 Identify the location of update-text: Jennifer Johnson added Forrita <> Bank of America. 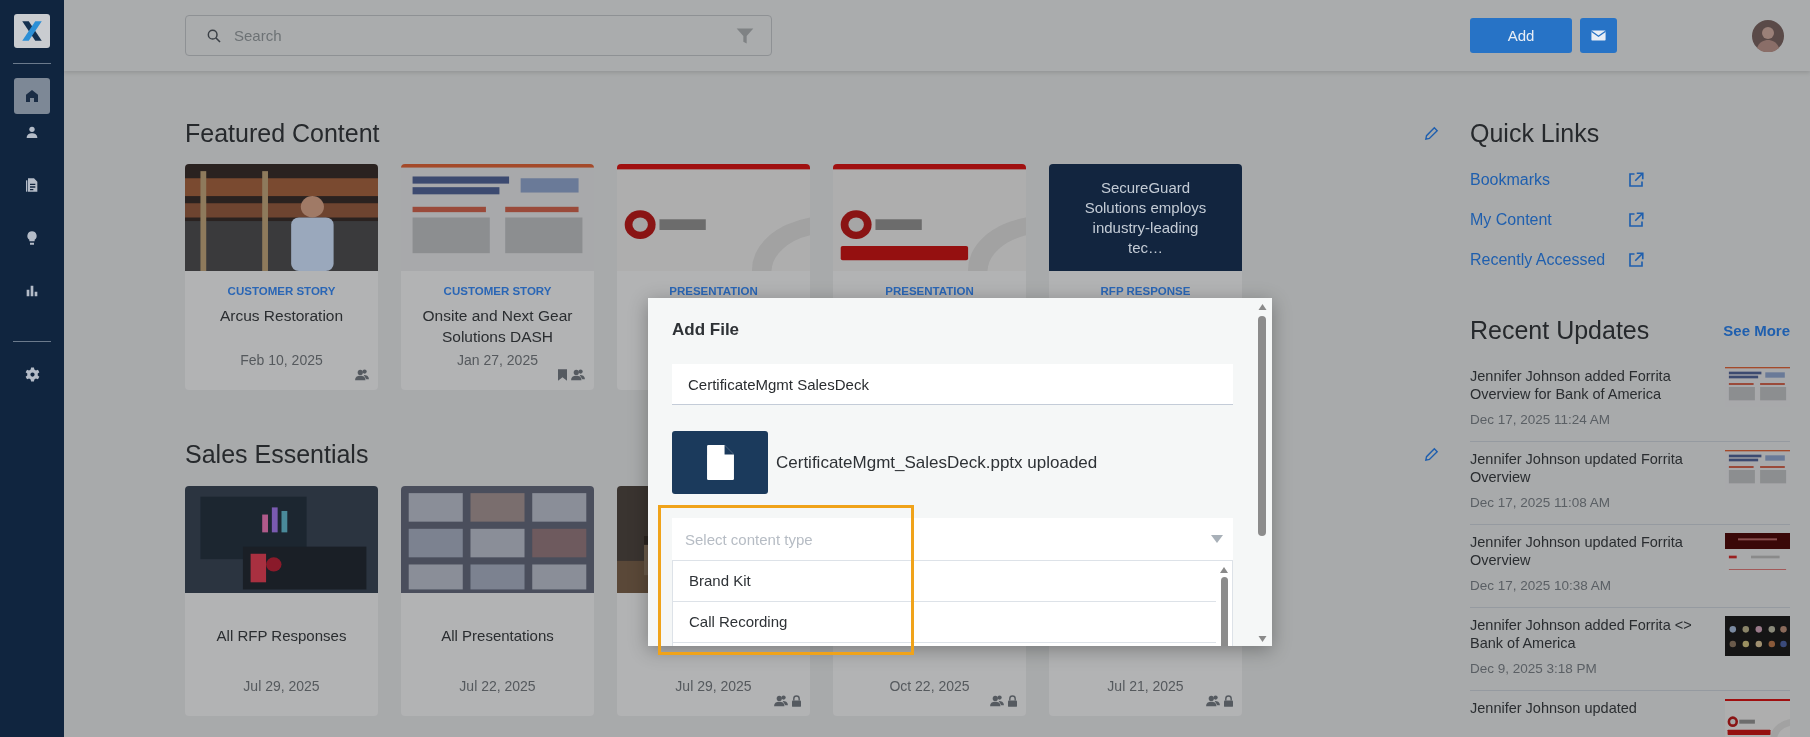
(1581, 634).